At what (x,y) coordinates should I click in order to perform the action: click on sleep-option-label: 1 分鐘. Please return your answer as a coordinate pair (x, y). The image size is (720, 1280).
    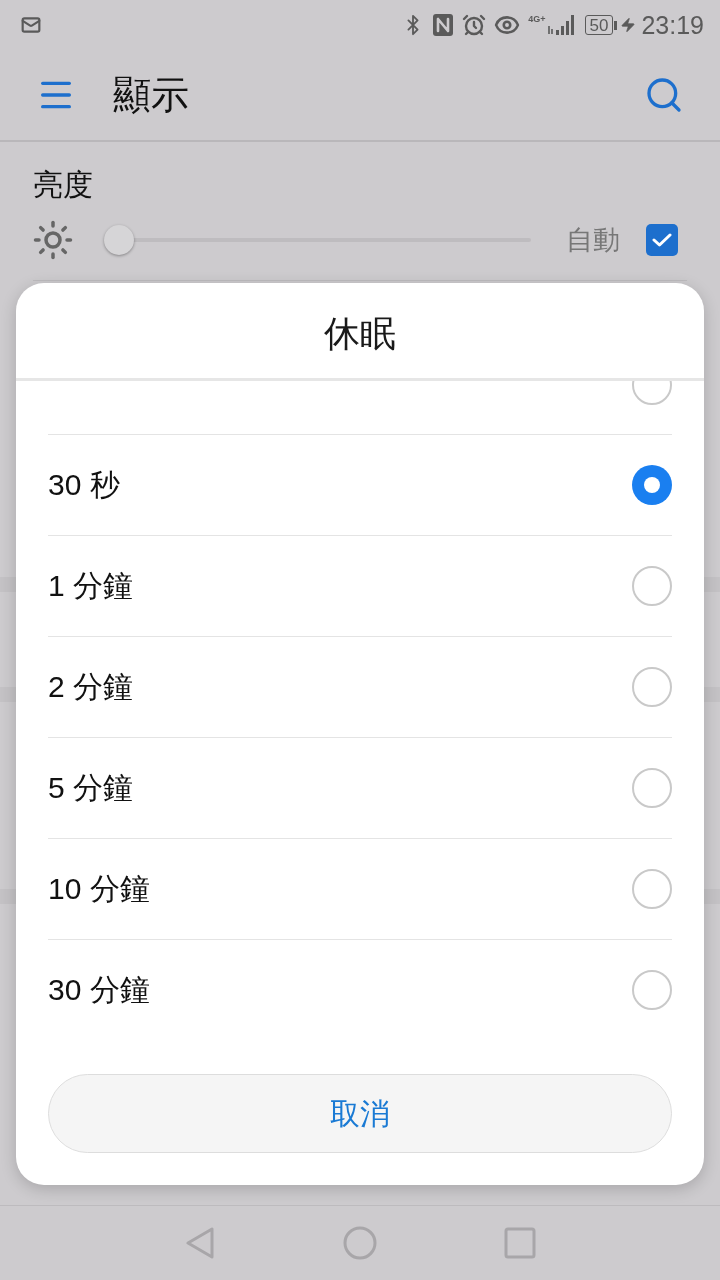
    Looking at the image, I should click on (91, 586).